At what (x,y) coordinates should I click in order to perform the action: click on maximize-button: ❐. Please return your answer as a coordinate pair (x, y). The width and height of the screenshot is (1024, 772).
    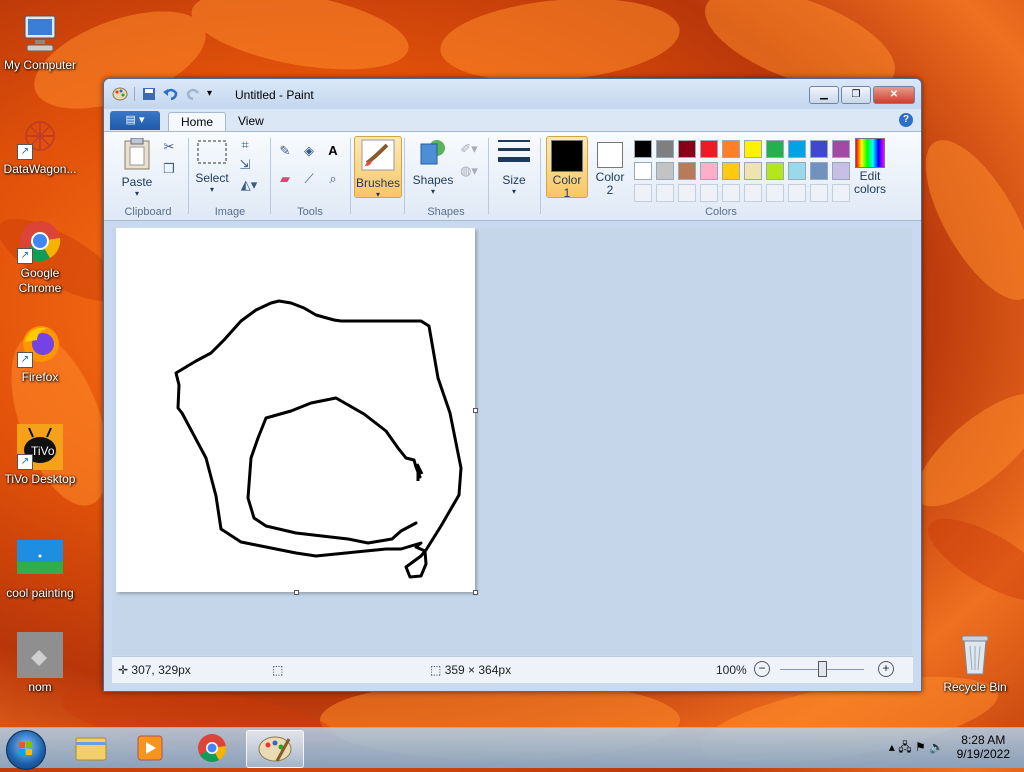
    Looking at the image, I should click on (856, 95).